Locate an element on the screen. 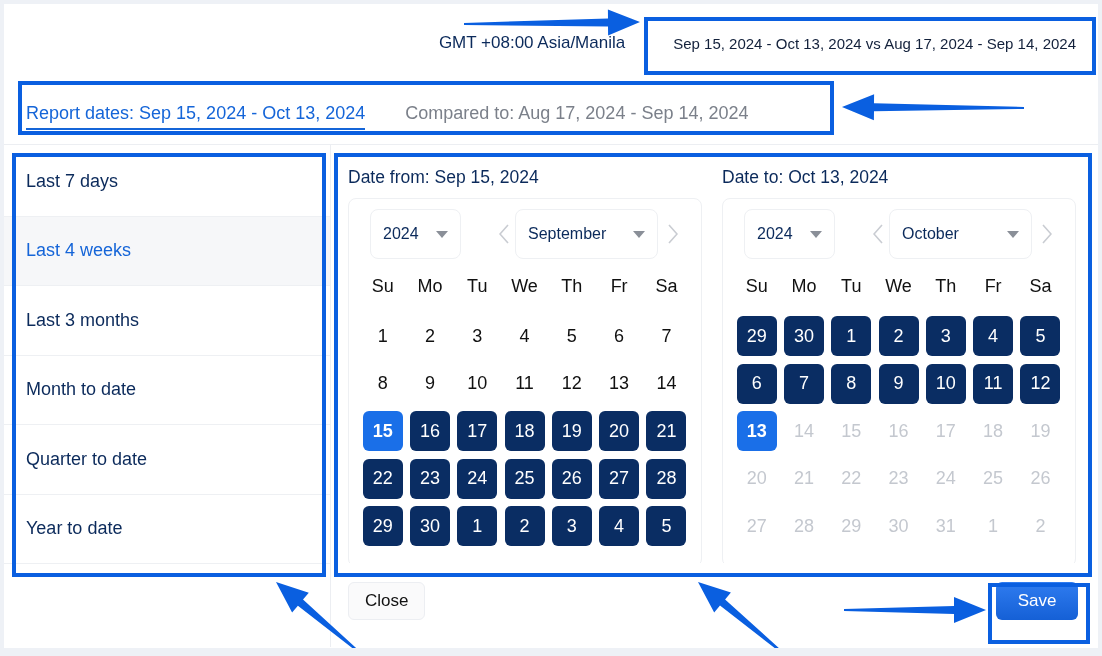  calendar-day: 23 is located at coordinates (429, 478).